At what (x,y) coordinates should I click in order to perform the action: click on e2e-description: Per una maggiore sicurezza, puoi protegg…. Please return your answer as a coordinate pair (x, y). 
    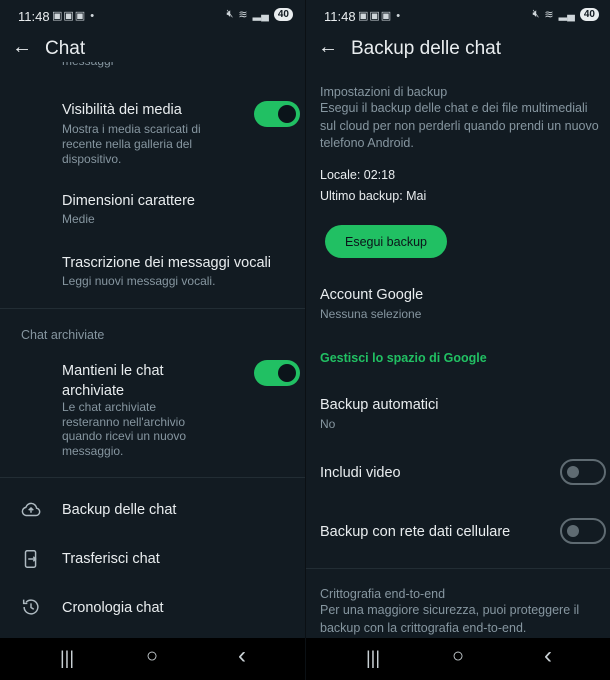
    Looking at the image, I should click on (450, 619).